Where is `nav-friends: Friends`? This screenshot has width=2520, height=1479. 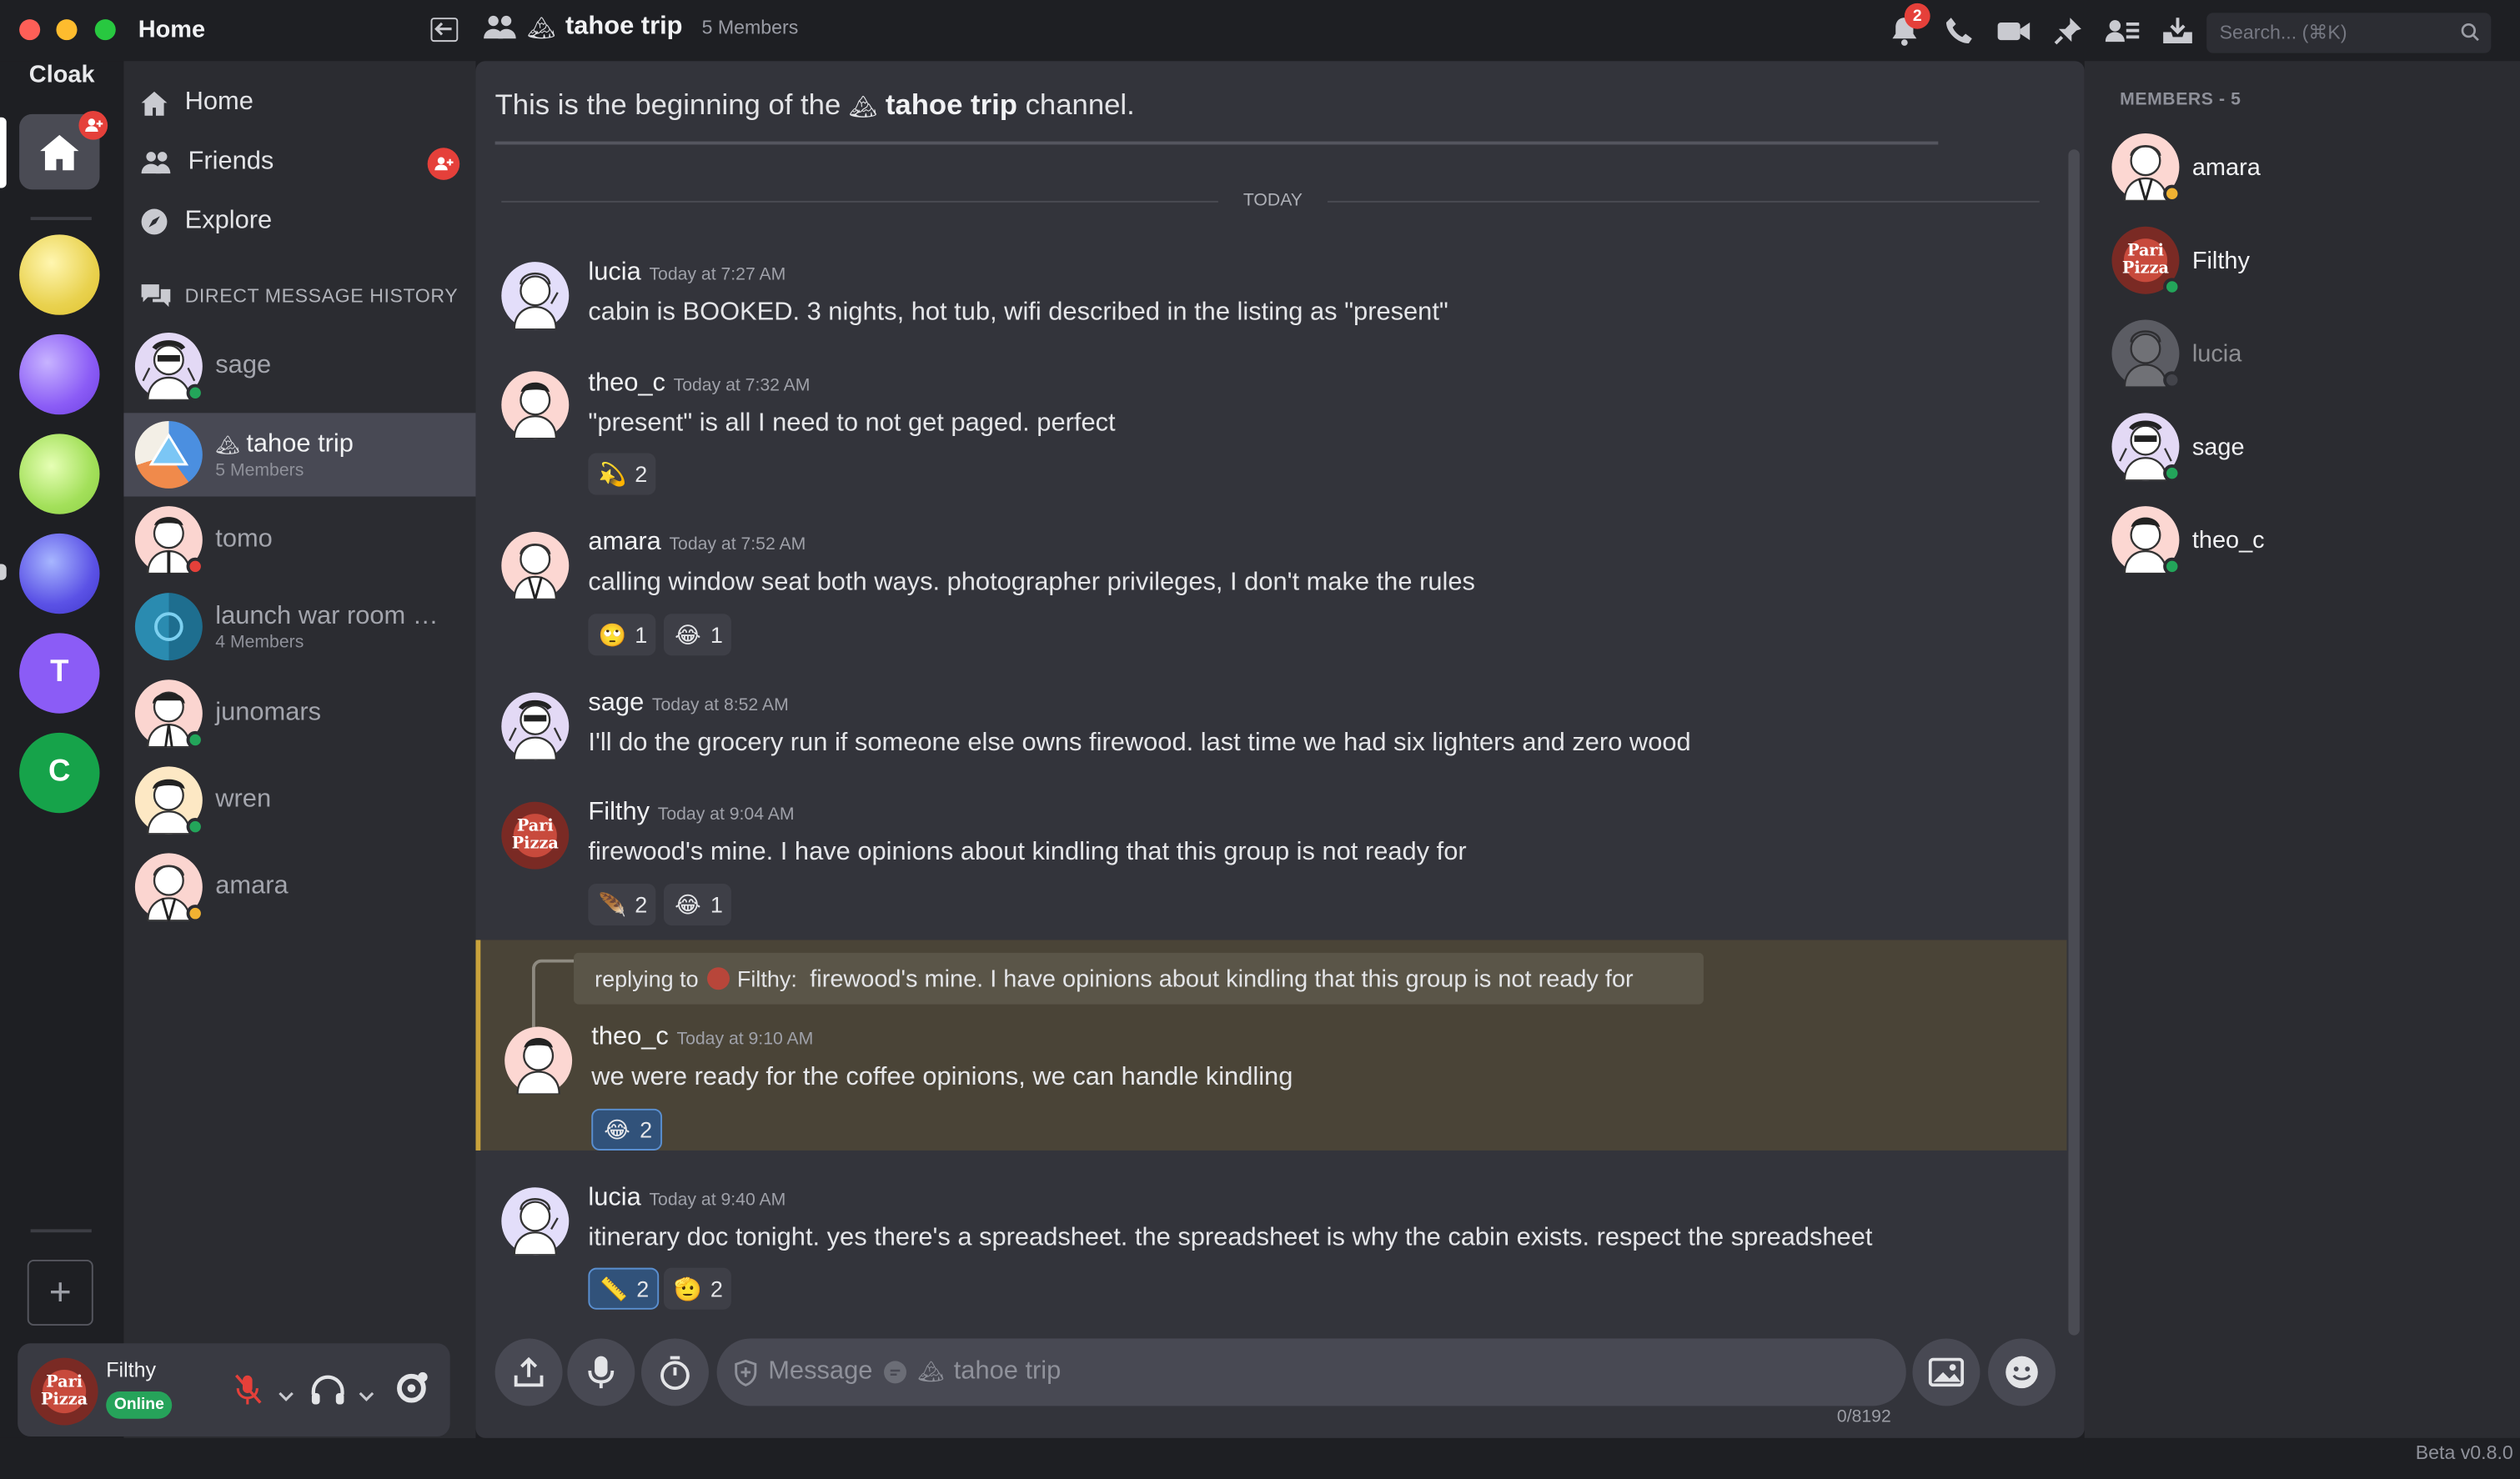
nav-friends: Friends is located at coordinates (207, 162).